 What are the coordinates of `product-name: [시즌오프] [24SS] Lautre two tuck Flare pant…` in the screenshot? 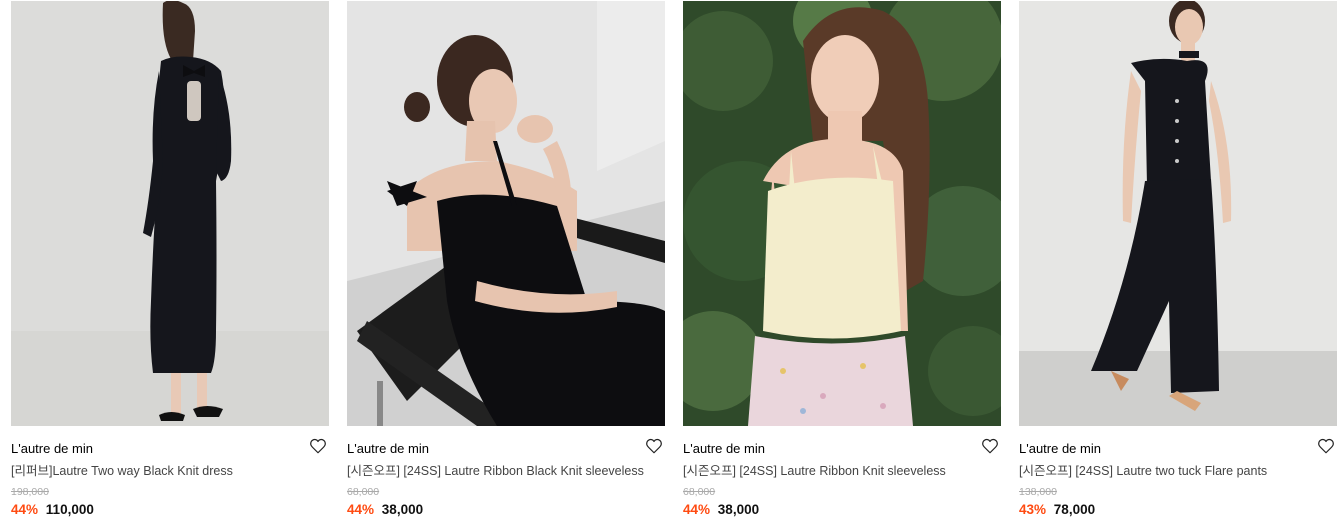 It's located at (1178, 471).